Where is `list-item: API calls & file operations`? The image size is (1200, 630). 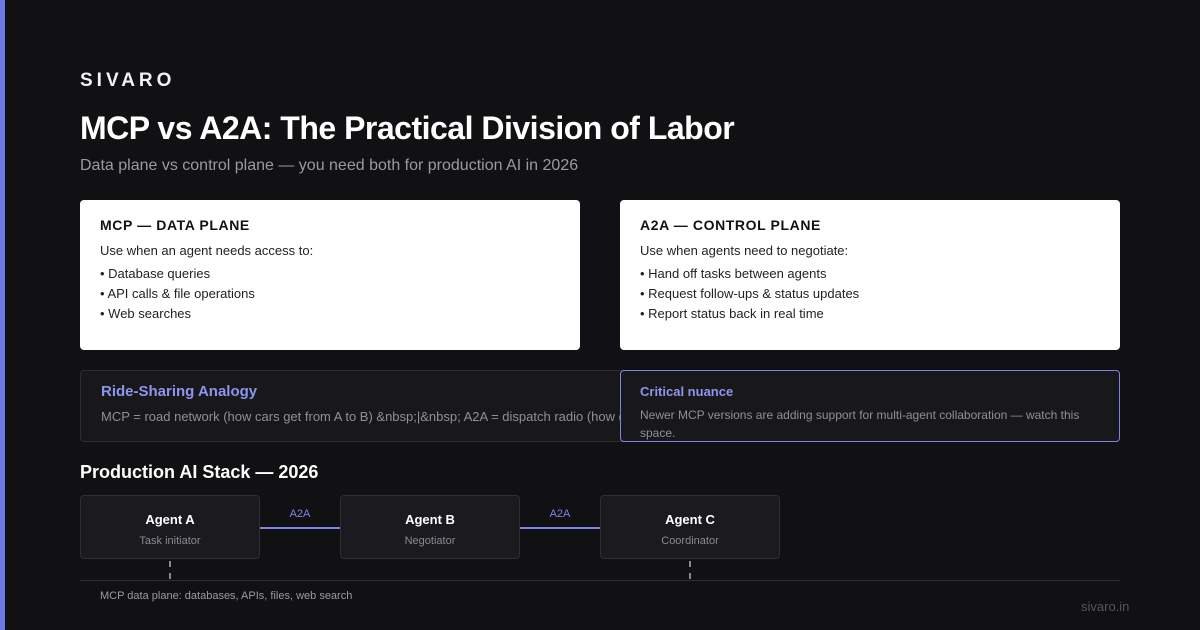
list-item: API calls & file operations is located at coordinates (330, 294).